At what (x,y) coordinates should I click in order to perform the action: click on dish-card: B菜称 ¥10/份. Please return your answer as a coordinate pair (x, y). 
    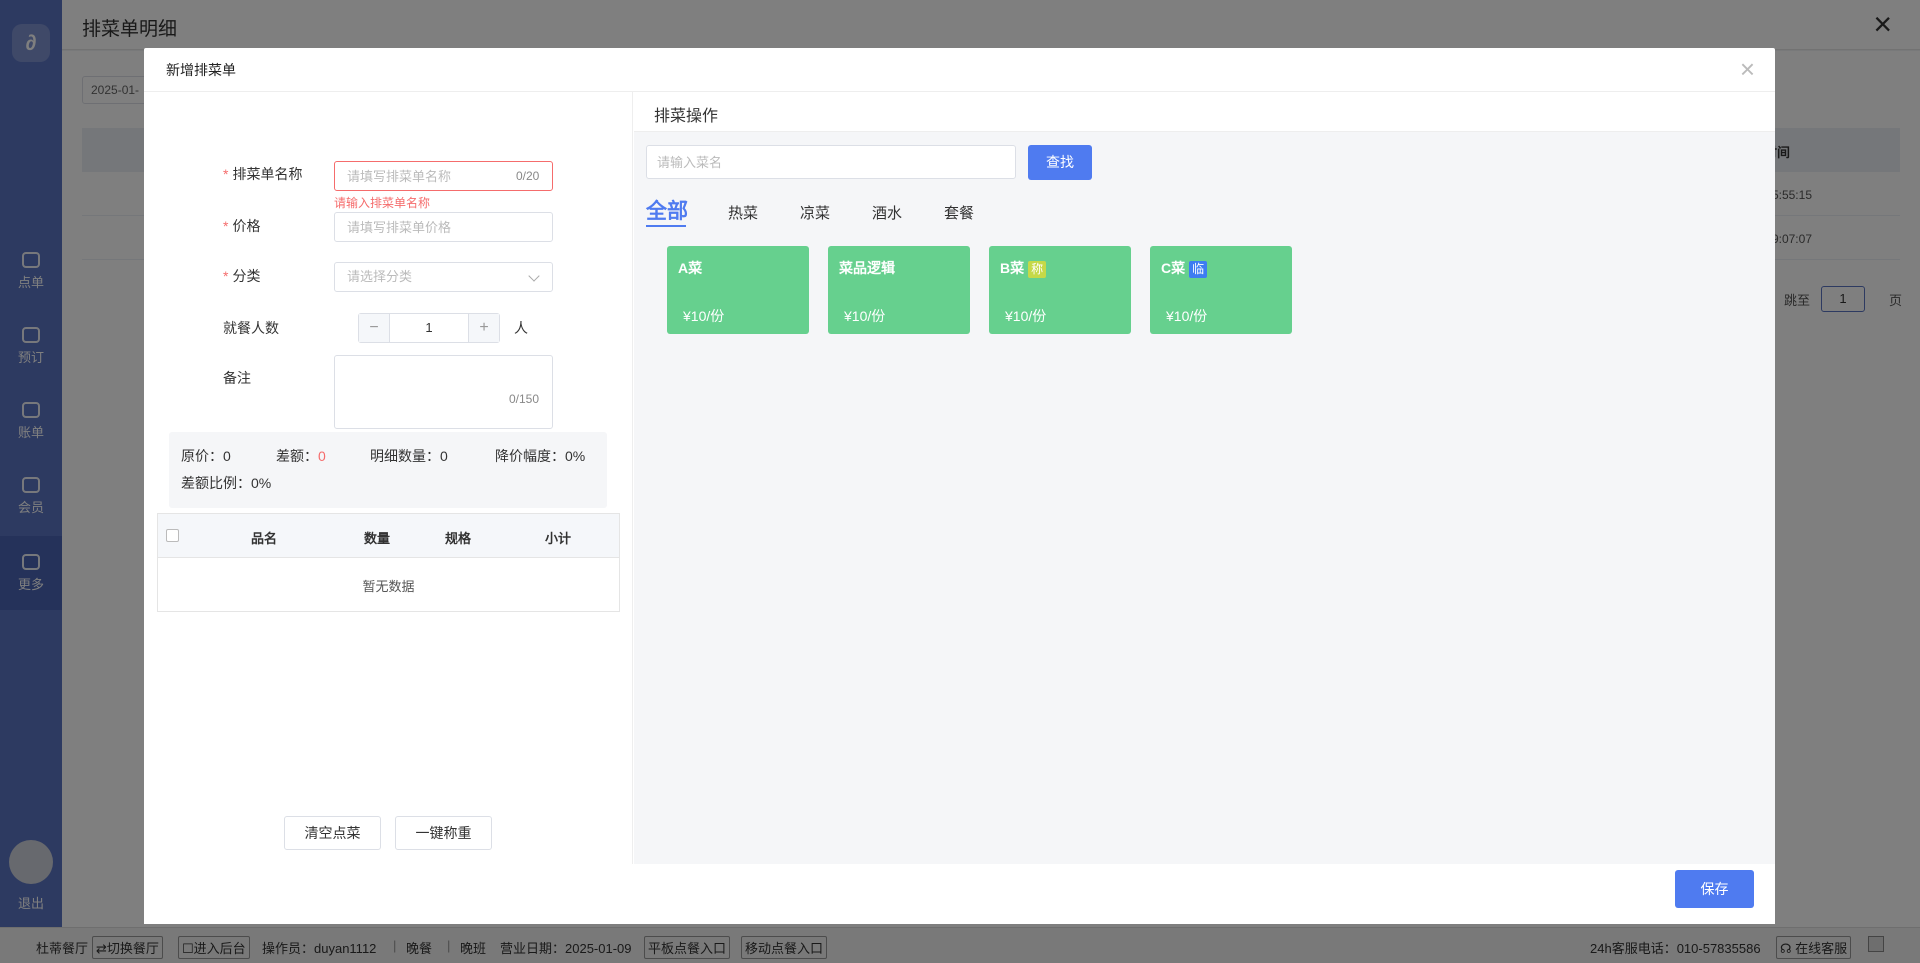
    Looking at the image, I should click on (1060, 290).